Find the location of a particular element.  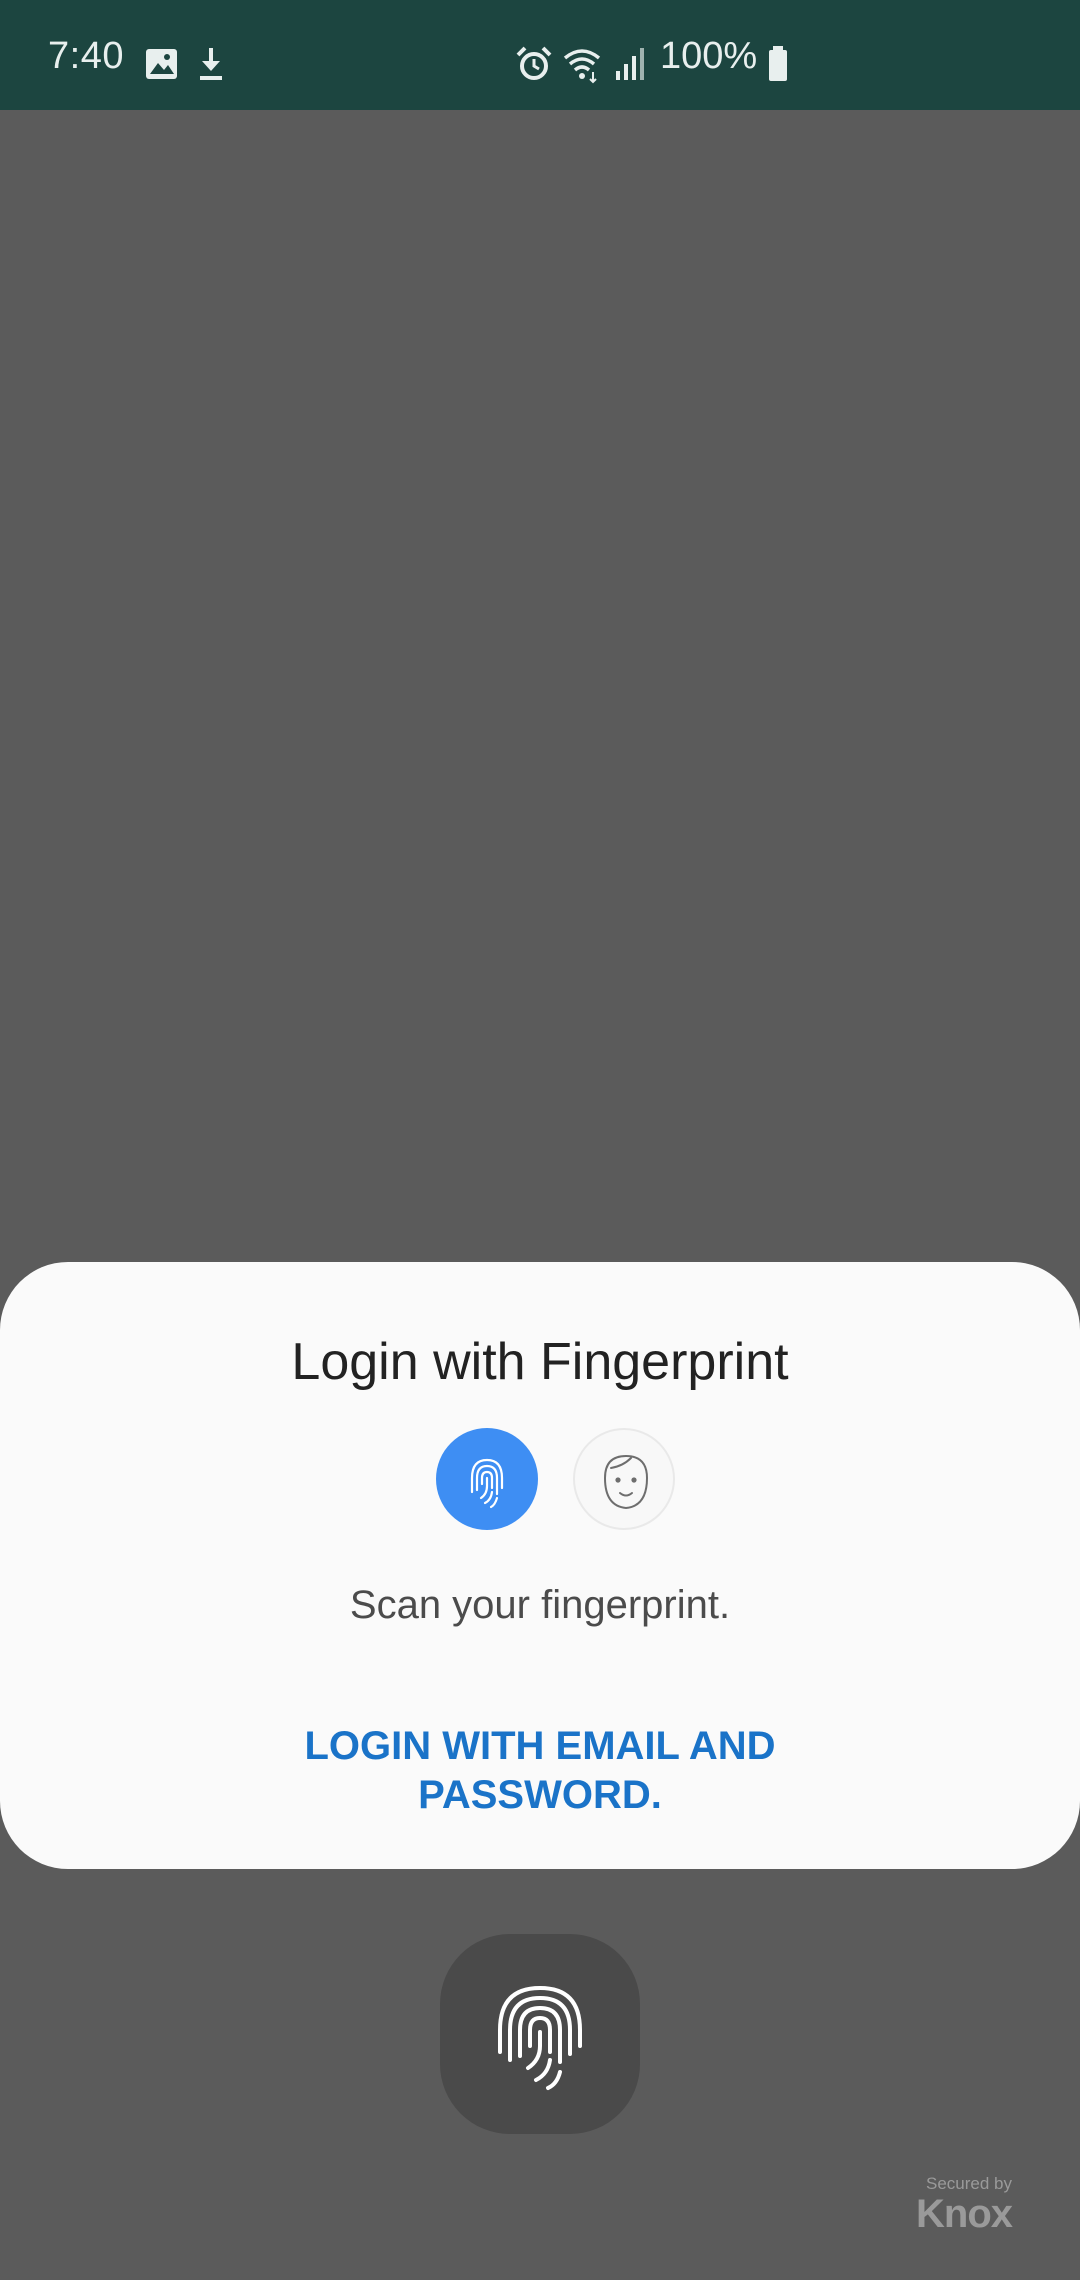

secured-by-label: Secured by is located at coordinates (969, 2183).